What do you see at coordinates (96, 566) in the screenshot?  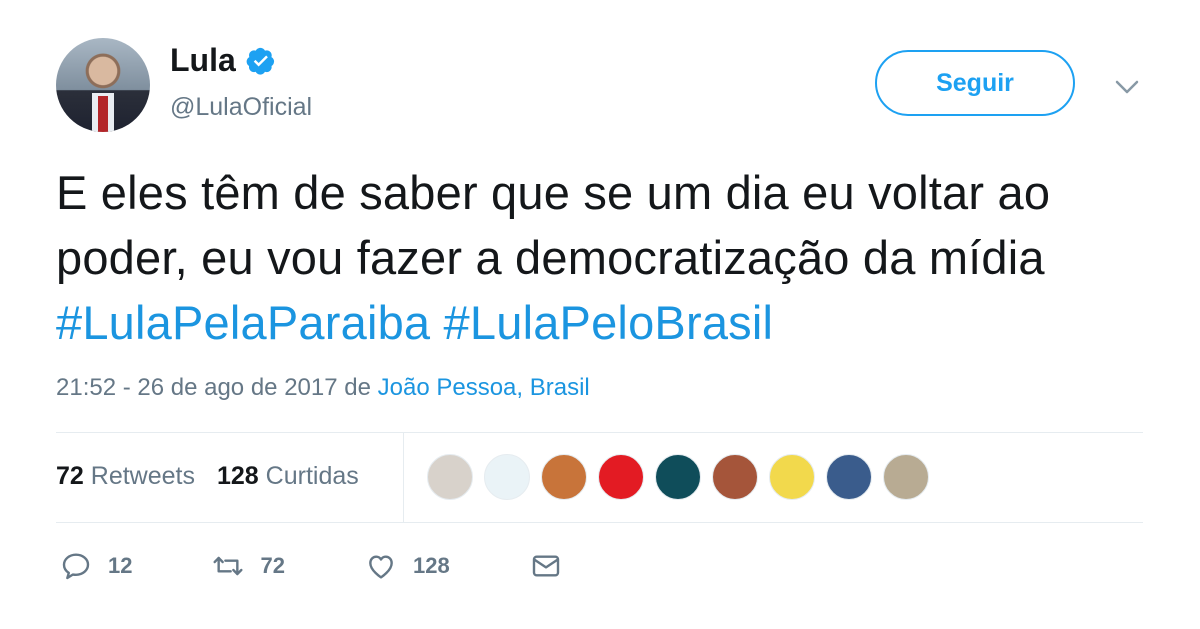 I see `reply-button: 12` at bounding box center [96, 566].